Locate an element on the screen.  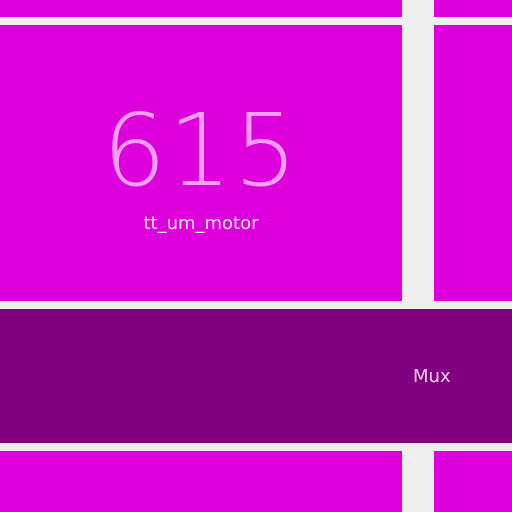
counter-label: tt_um_motor is located at coordinates (201, 223).